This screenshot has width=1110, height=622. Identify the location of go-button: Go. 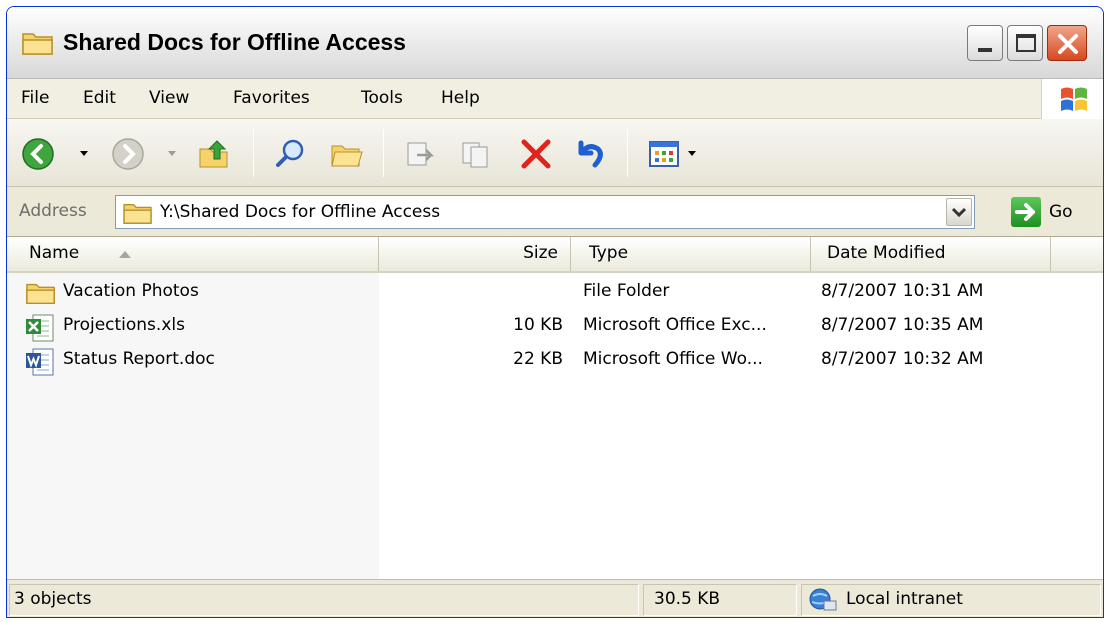
(1051, 213).